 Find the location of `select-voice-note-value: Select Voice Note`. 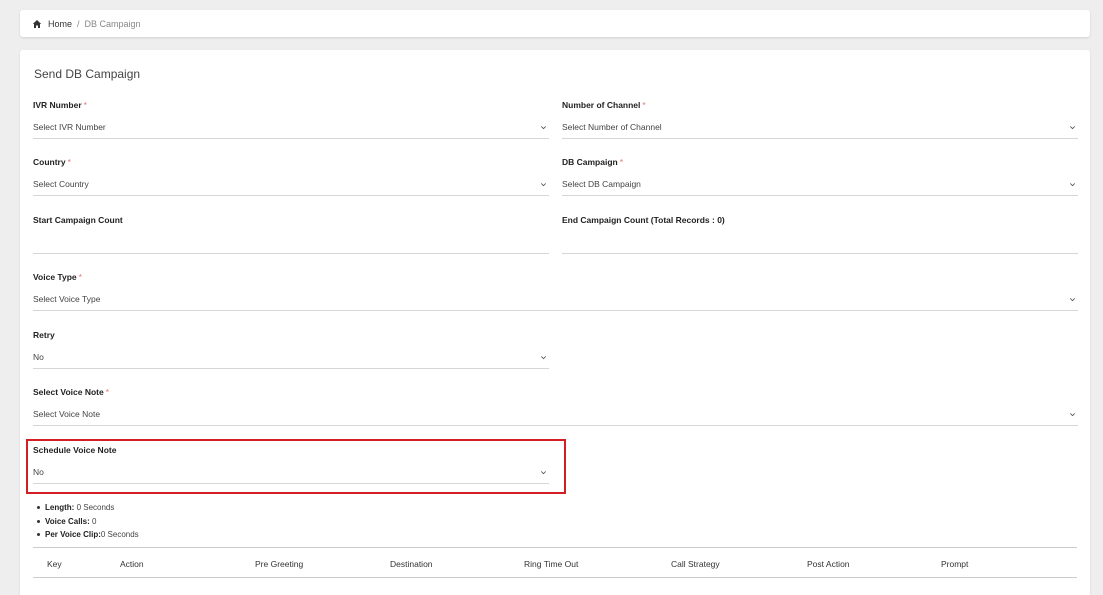

select-voice-note-value: Select Voice Note is located at coordinates (67, 414).